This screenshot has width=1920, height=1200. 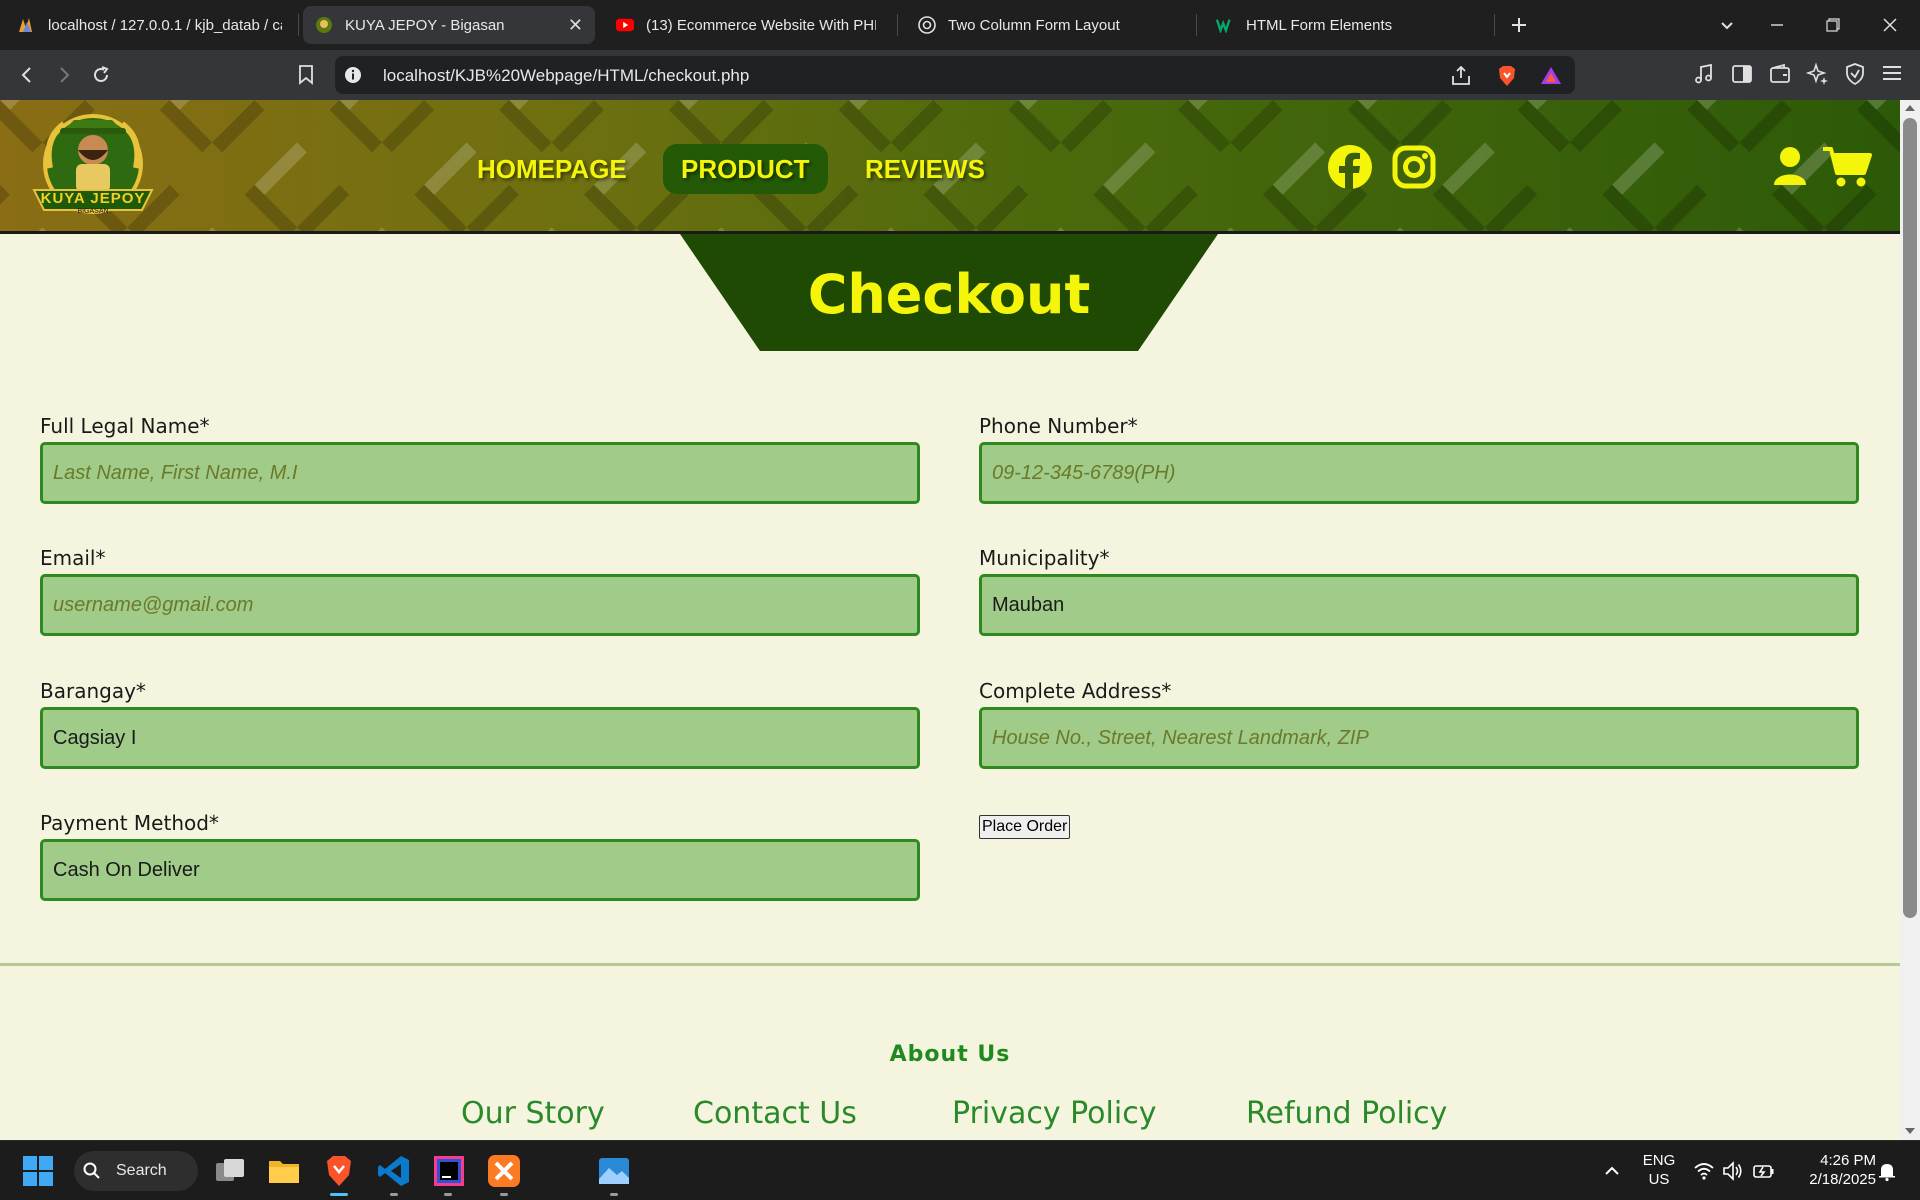 What do you see at coordinates (761, 25) in the screenshot?
I see `tab-title: (13) Ecommerce Website With PHP` at bounding box center [761, 25].